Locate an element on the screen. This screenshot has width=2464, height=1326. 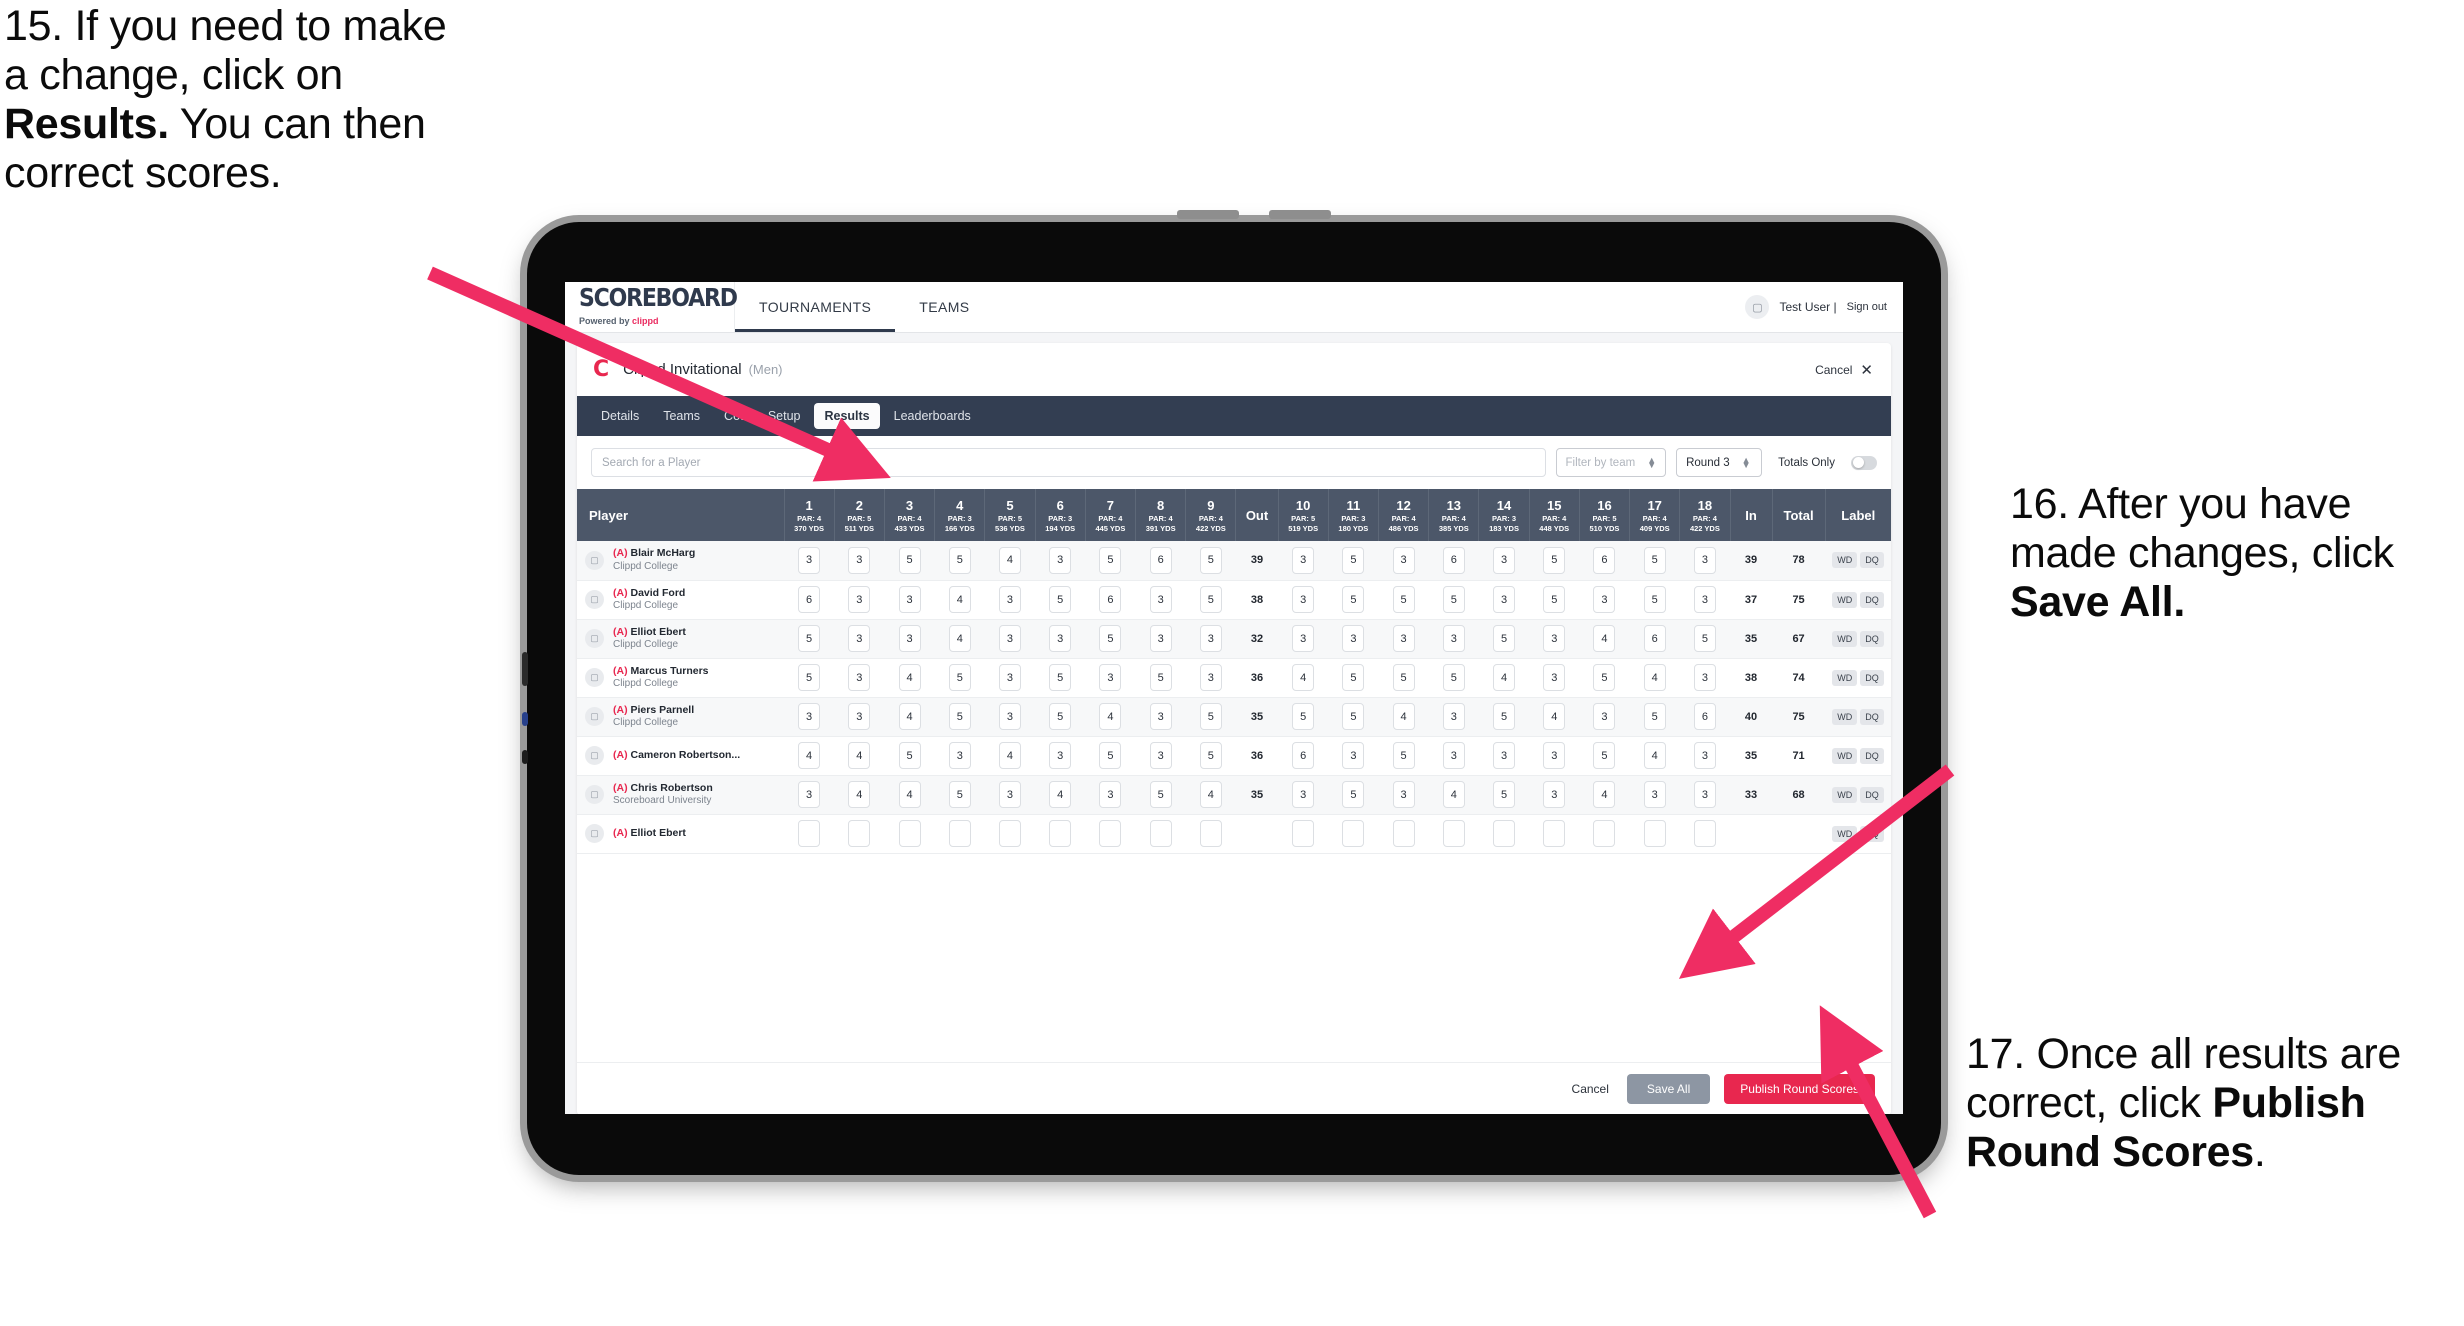
save-all-button: Save All is located at coordinates (1668, 1089).